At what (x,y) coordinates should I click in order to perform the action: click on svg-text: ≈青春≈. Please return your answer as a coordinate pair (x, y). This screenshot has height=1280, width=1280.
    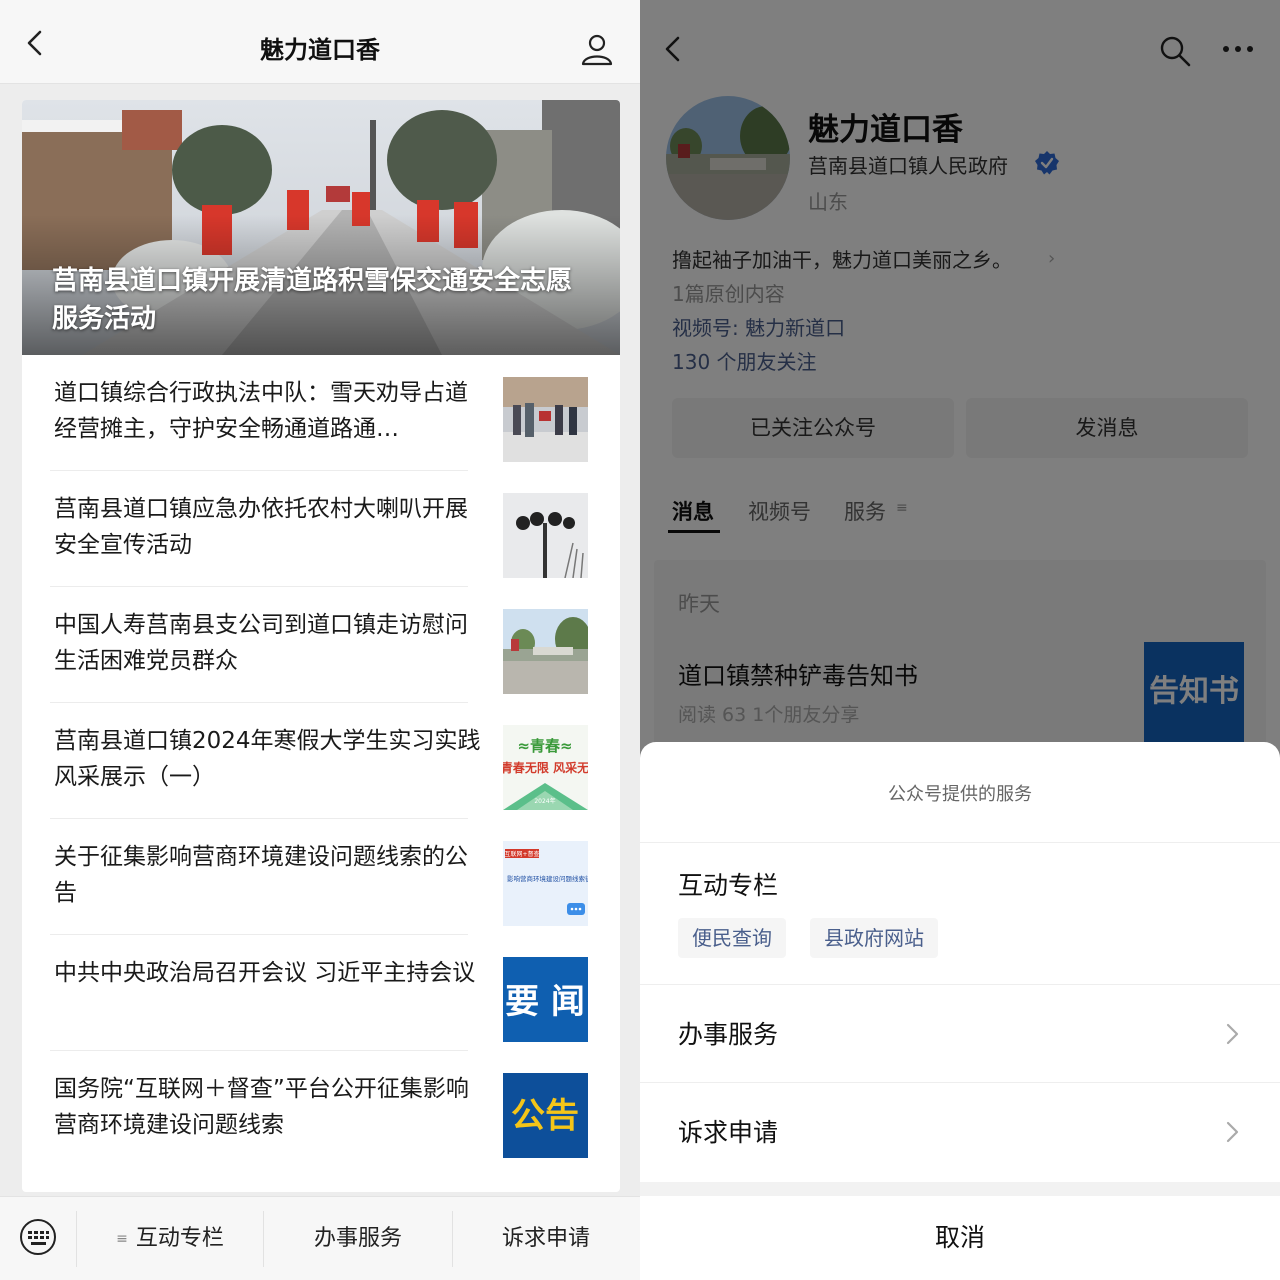
    Looking at the image, I should click on (544, 746).